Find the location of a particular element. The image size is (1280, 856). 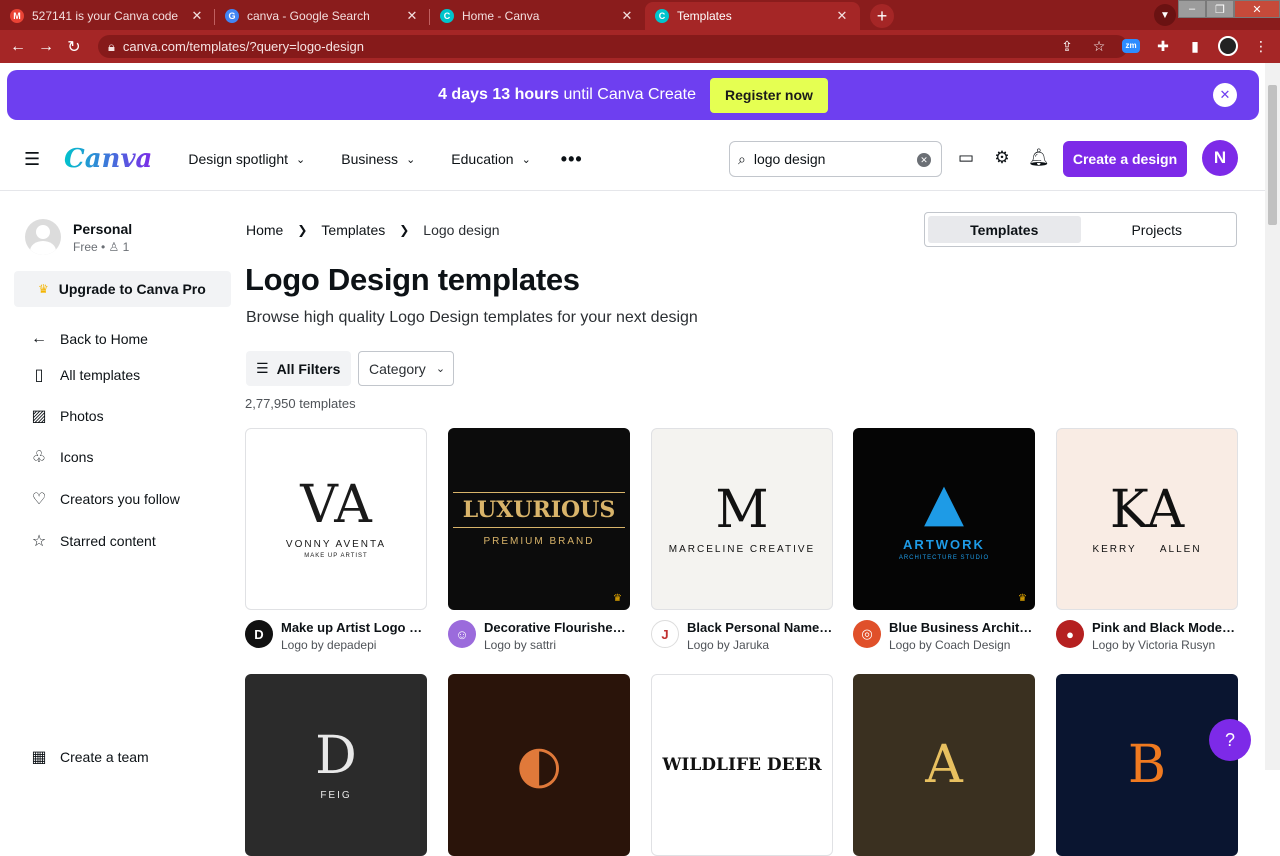

close-window-icon: ✕ is located at coordinates (1257, 9).